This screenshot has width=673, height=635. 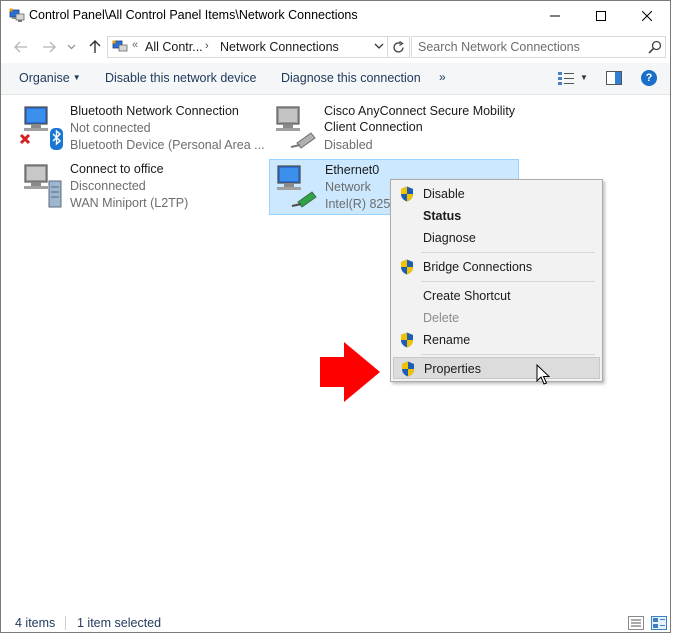 What do you see at coordinates (478, 267) in the screenshot?
I see `menu-item-label: Bridge Connections` at bounding box center [478, 267].